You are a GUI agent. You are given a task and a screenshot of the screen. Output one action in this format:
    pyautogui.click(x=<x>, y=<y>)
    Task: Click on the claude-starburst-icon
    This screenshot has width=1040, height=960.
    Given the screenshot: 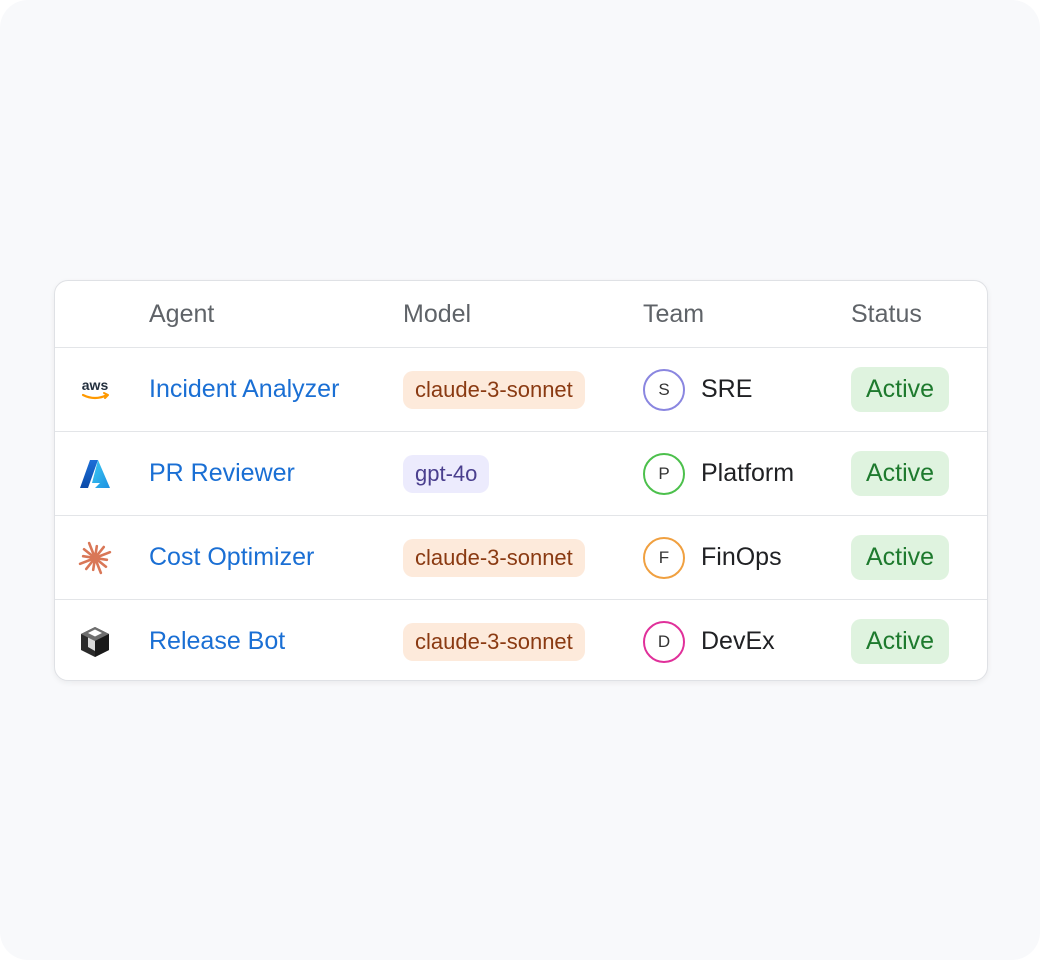 What is the action you would take?
    pyautogui.click(x=95, y=557)
    